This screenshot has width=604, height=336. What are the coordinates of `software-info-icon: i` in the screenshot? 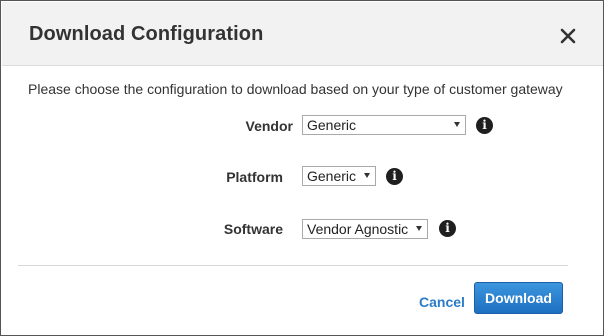 It's located at (447, 228).